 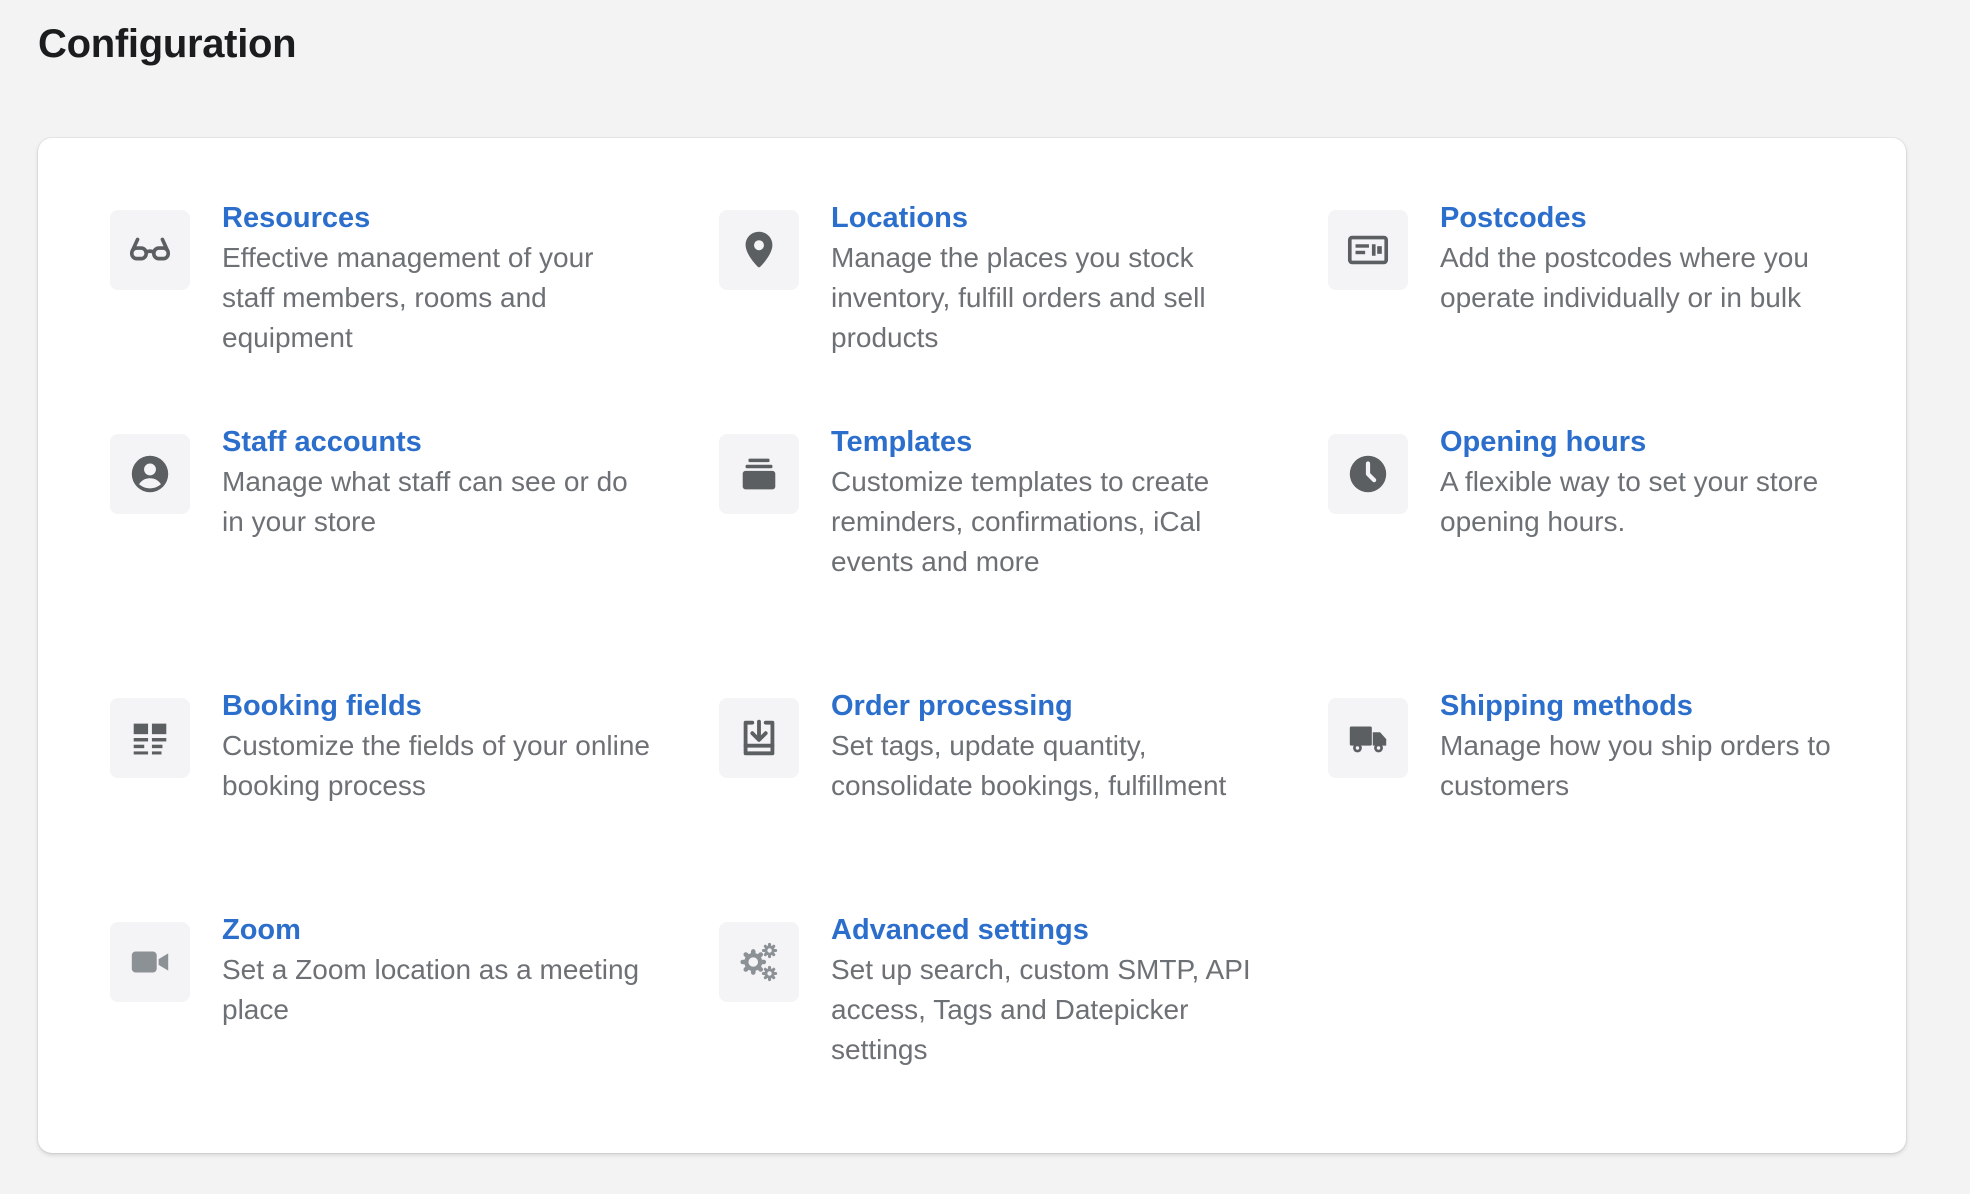 I want to click on location-pin-icon, so click(x=759, y=250).